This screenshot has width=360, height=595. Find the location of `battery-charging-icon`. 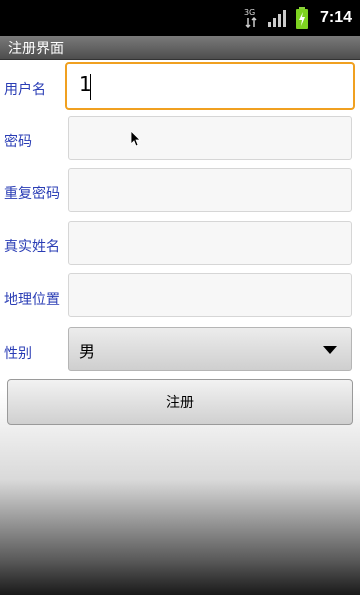

battery-charging-icon is located at coordinates (301, 18).